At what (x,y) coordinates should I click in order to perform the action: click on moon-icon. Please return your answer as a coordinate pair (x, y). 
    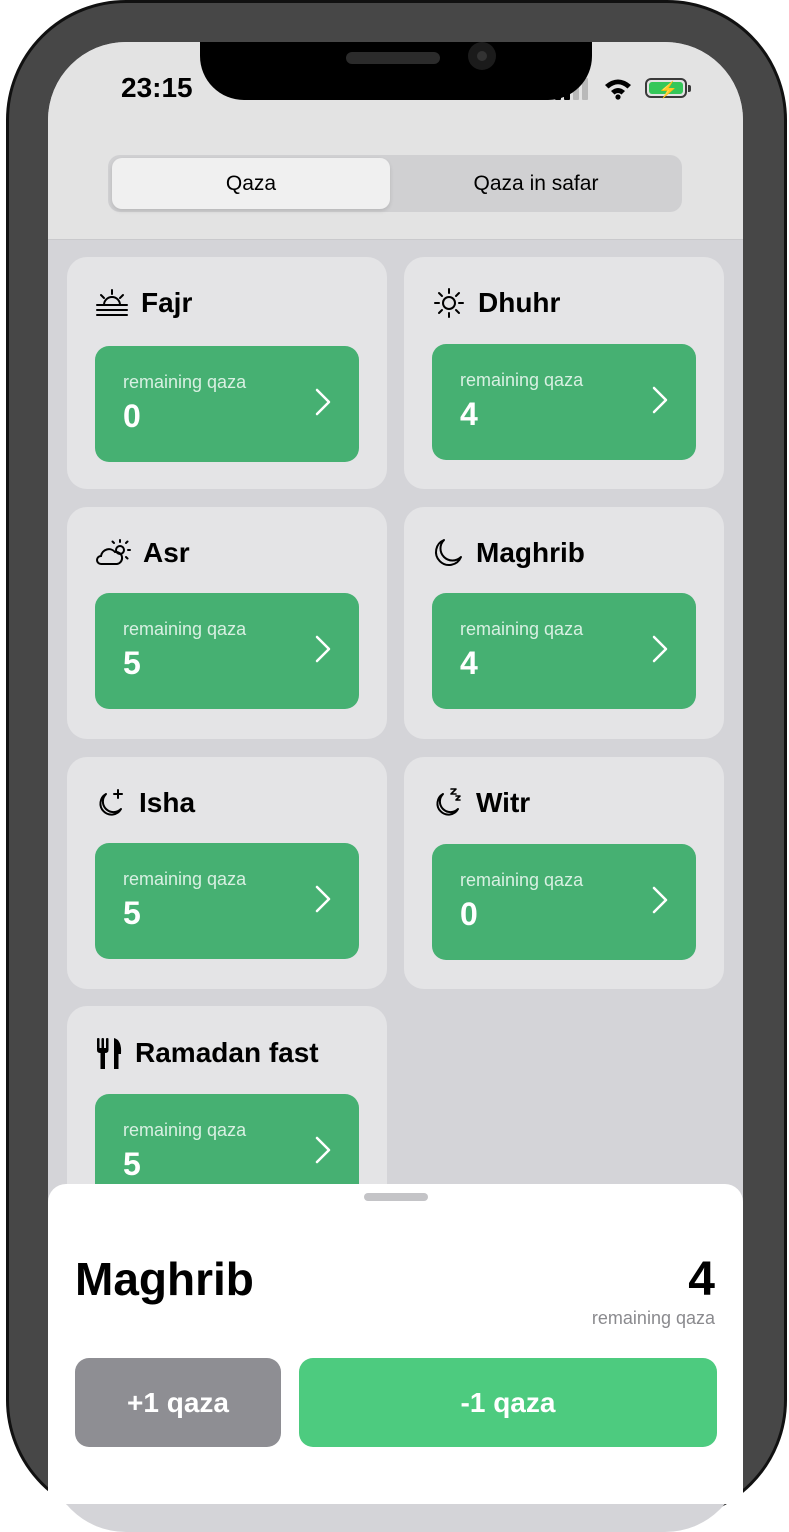
    Looking at the image, I should click on (448, 552).